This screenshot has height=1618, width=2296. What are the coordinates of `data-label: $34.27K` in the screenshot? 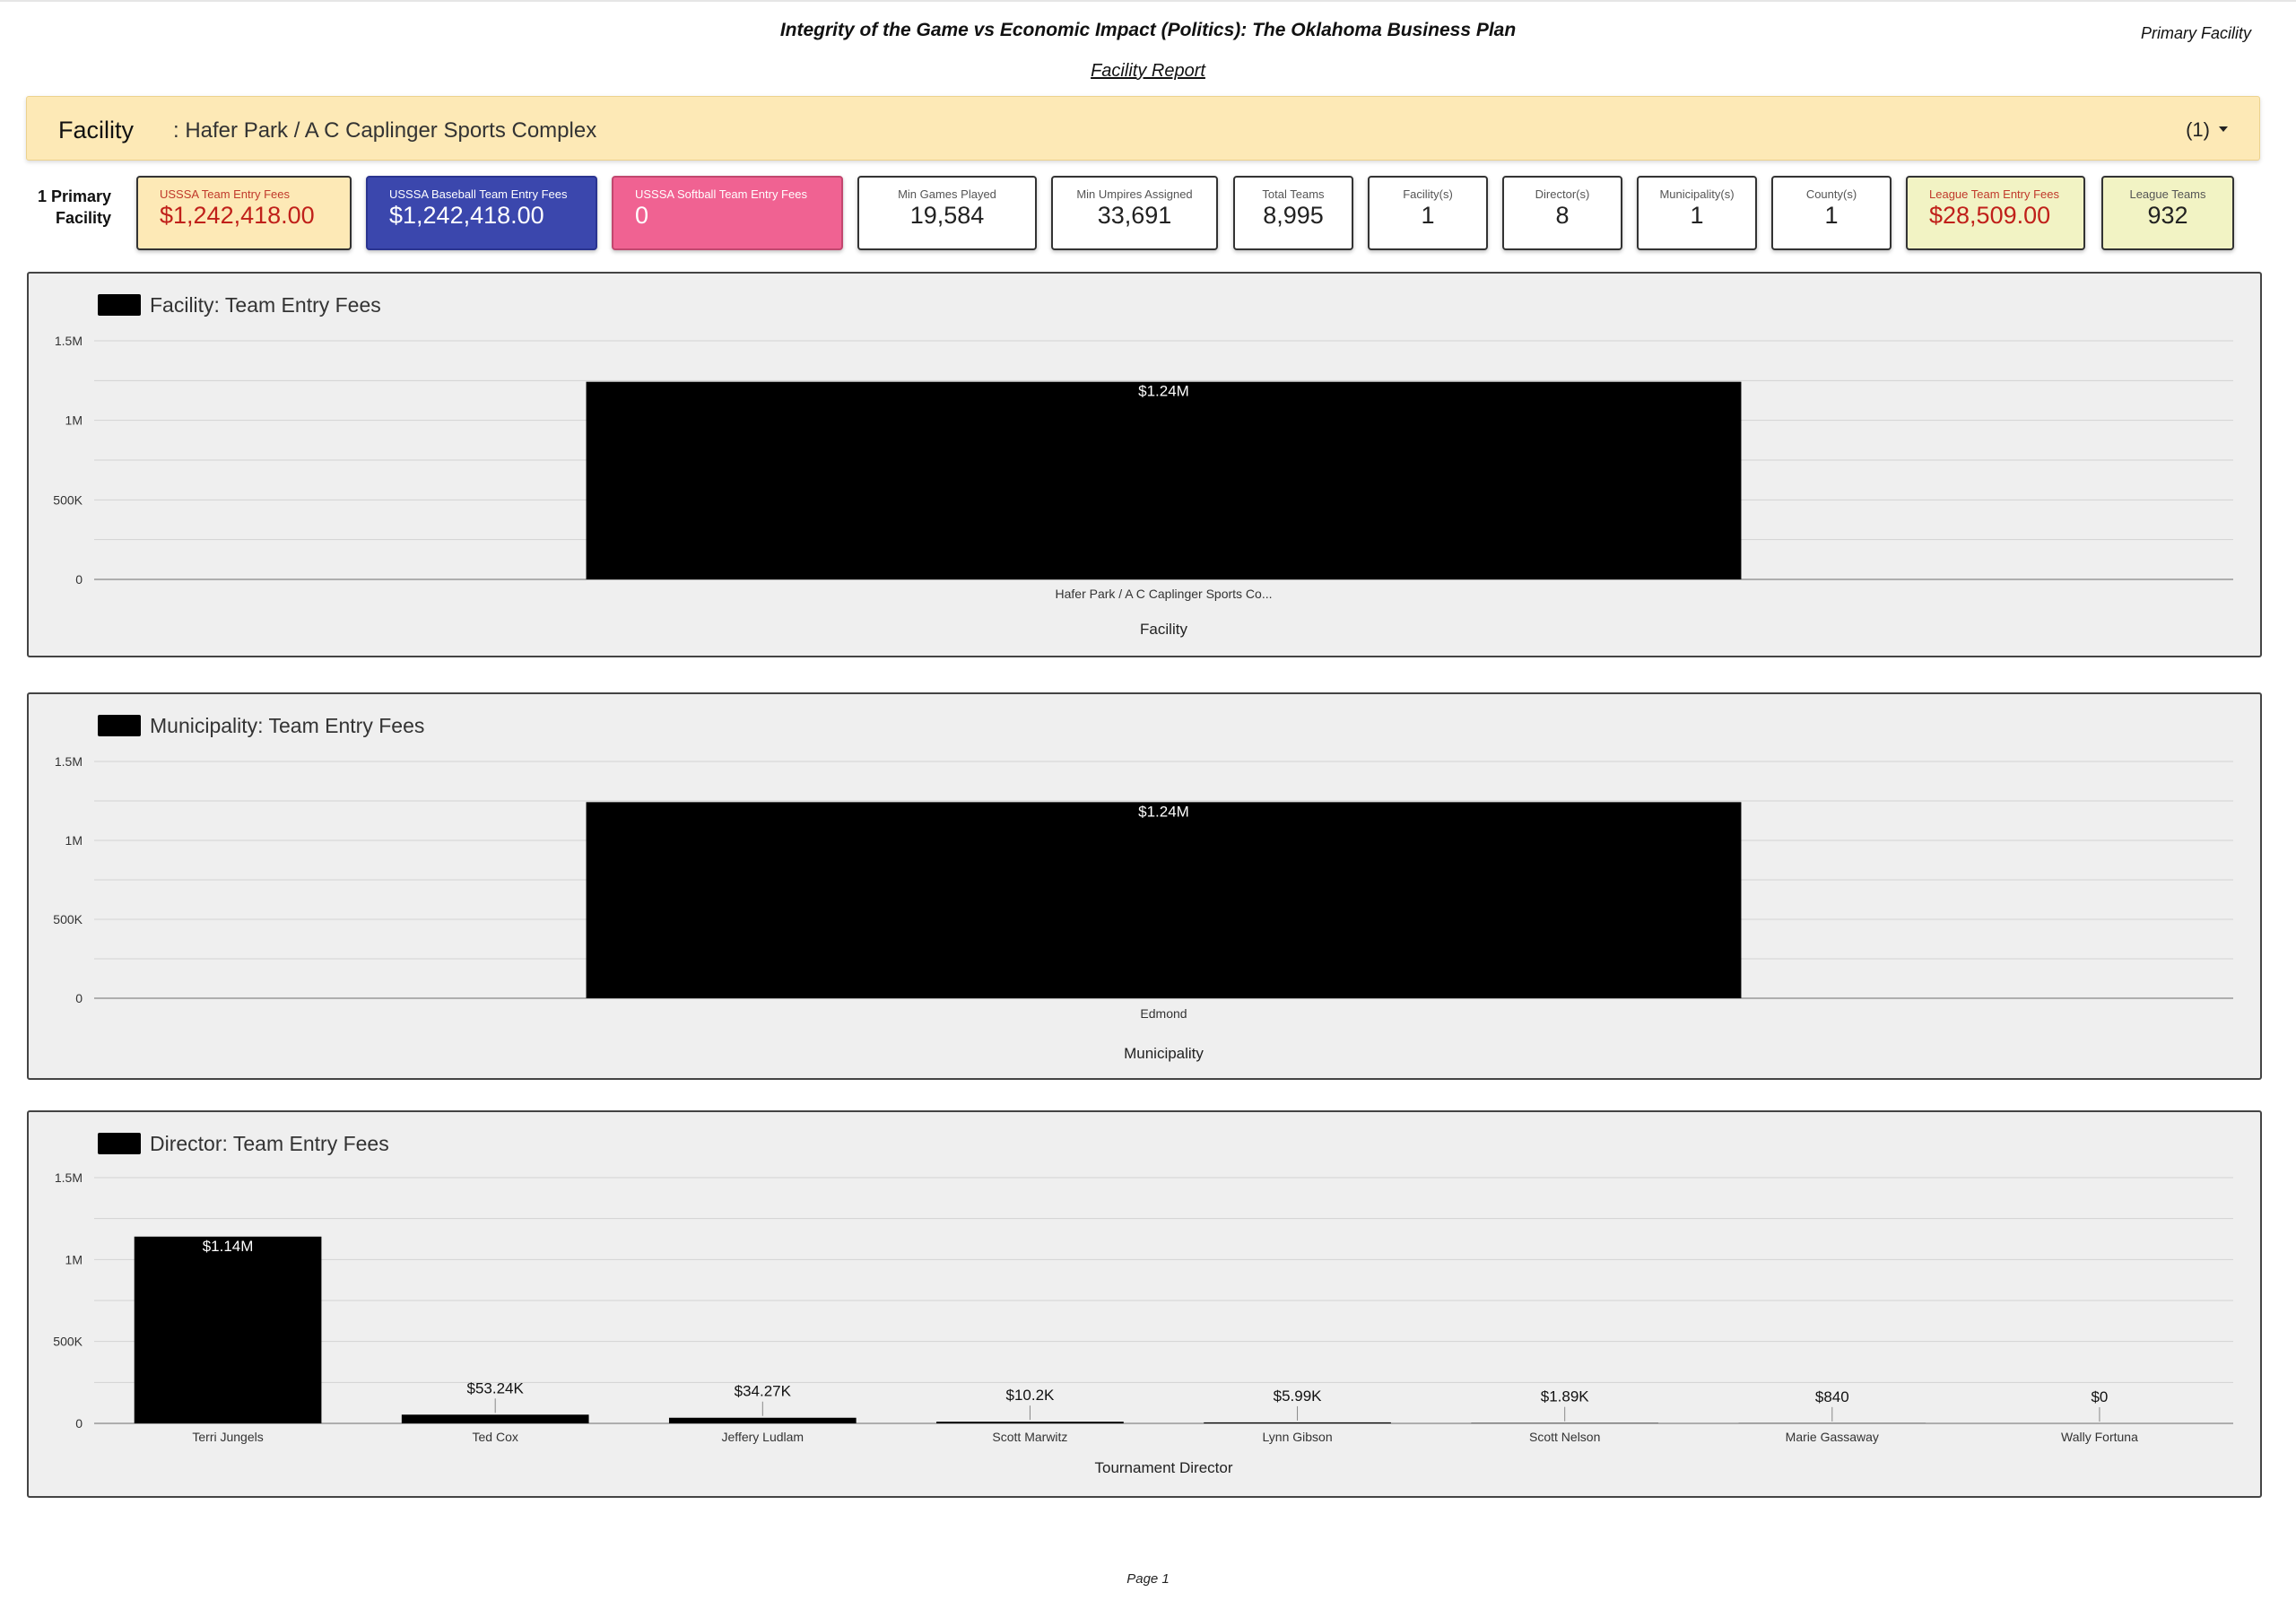 It's located at (763, 1391).